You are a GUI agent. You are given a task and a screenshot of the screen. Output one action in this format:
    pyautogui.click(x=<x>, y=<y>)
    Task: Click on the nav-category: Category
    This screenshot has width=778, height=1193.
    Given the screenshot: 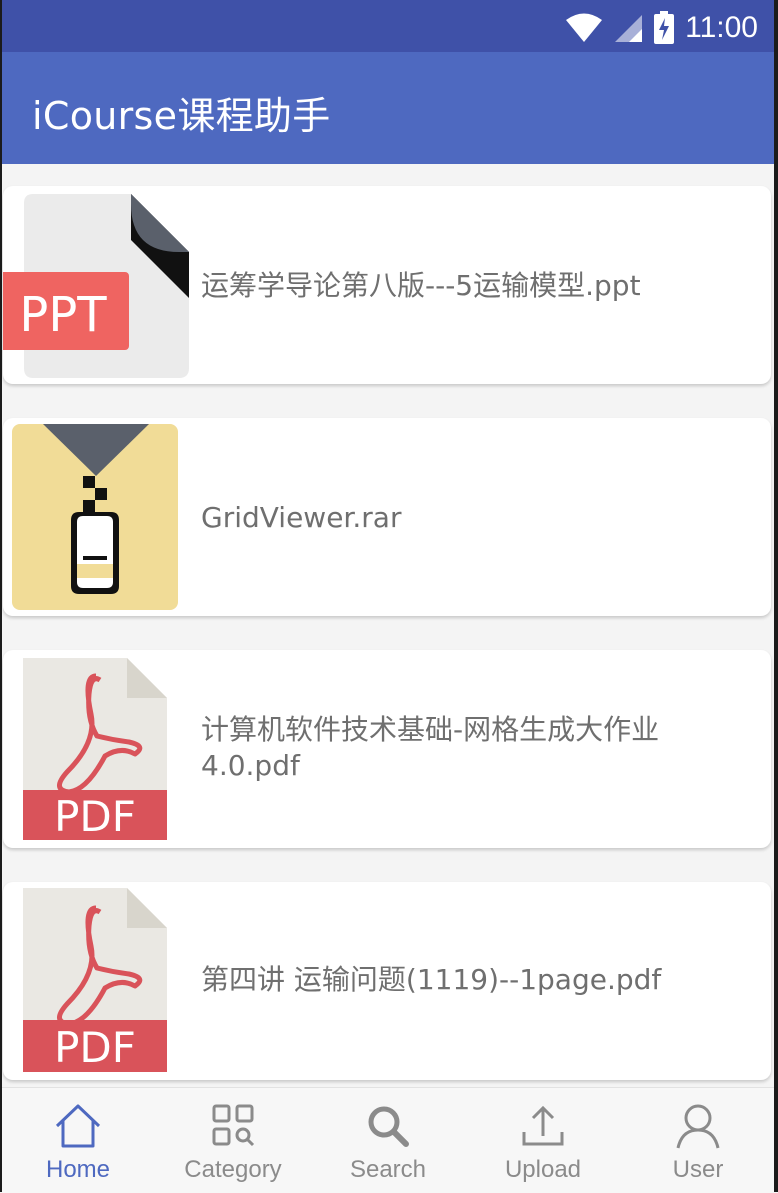 What is the action you would take?
    pyautogui.click(x=233, y=1140)
    